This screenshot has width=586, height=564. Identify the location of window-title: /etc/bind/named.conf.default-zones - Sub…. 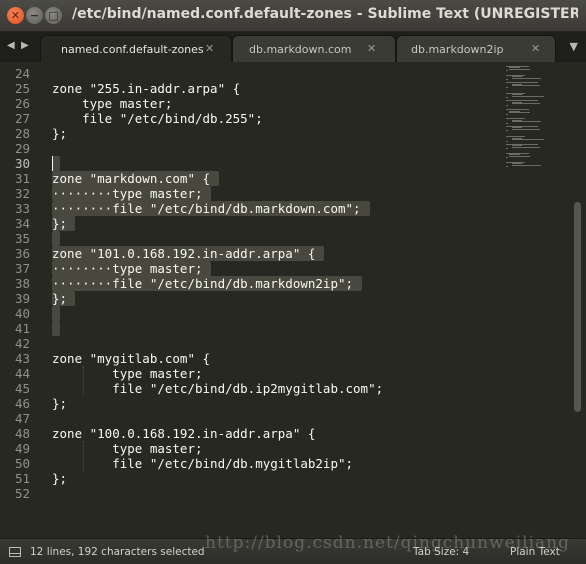
(325, 14).